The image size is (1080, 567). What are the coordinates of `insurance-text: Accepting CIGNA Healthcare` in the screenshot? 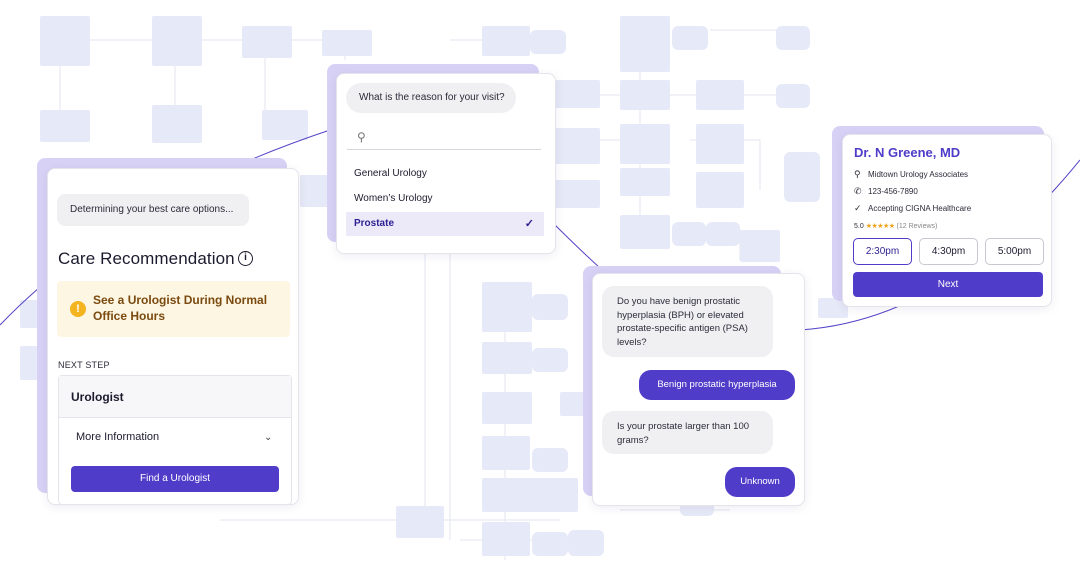 It's located at (920, 208).